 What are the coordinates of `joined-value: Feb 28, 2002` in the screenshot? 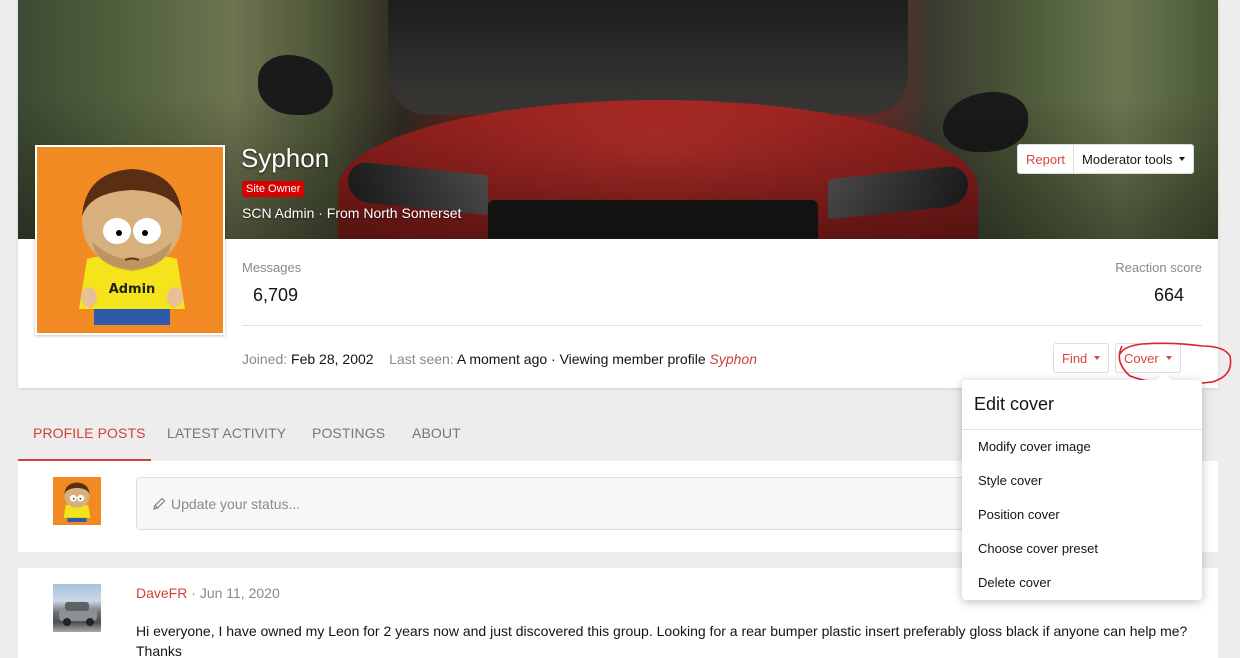 It's located at (332, 359).